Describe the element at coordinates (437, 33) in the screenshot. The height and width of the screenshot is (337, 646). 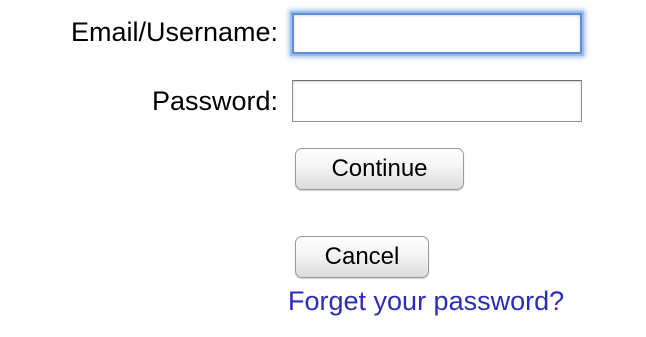
I see `email-field` at that location.